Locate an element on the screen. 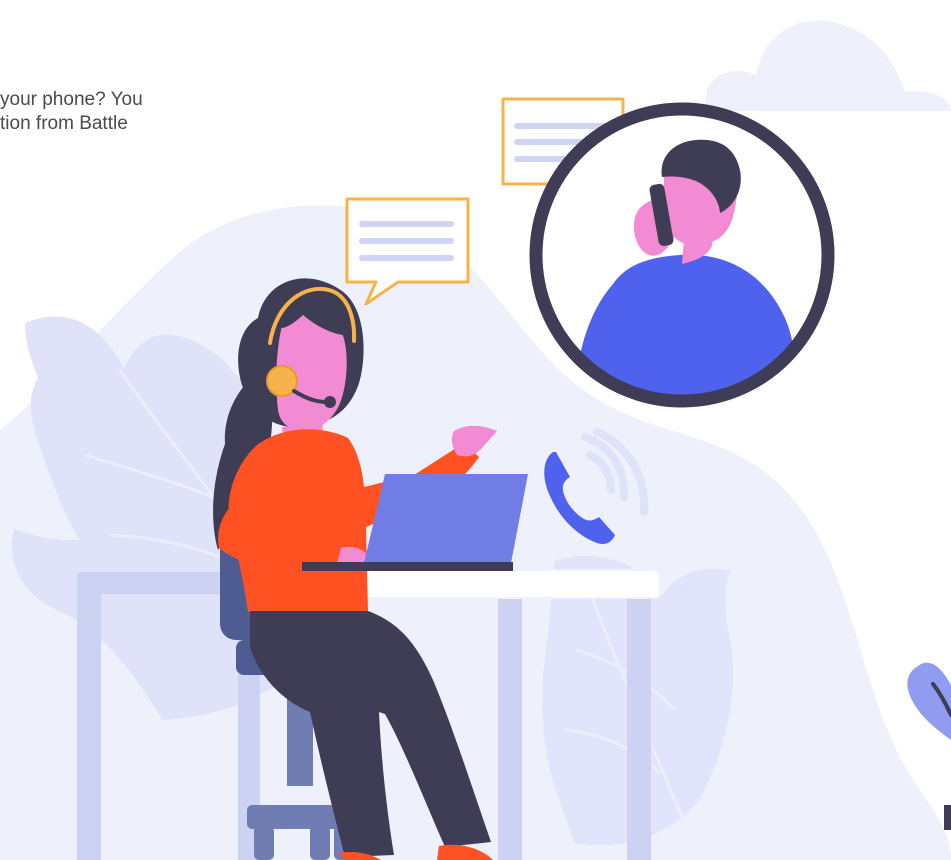 The image size is (951, 860). cloud is located at coordinates (828, 66).